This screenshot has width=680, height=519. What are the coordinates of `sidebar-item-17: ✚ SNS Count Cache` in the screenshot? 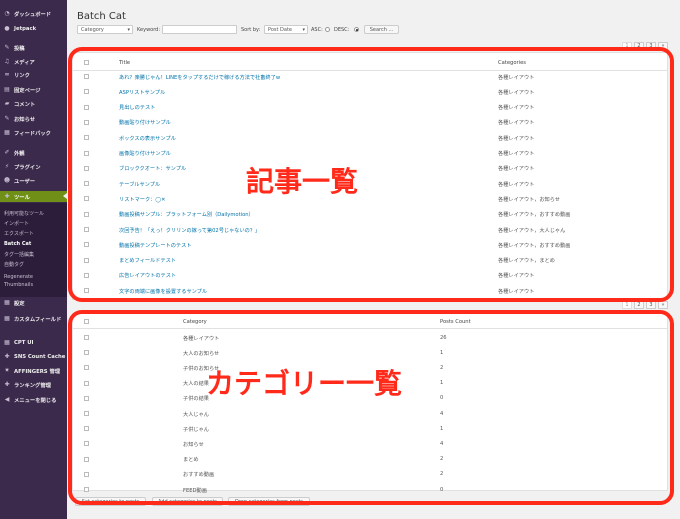 It's located at (33, 356).